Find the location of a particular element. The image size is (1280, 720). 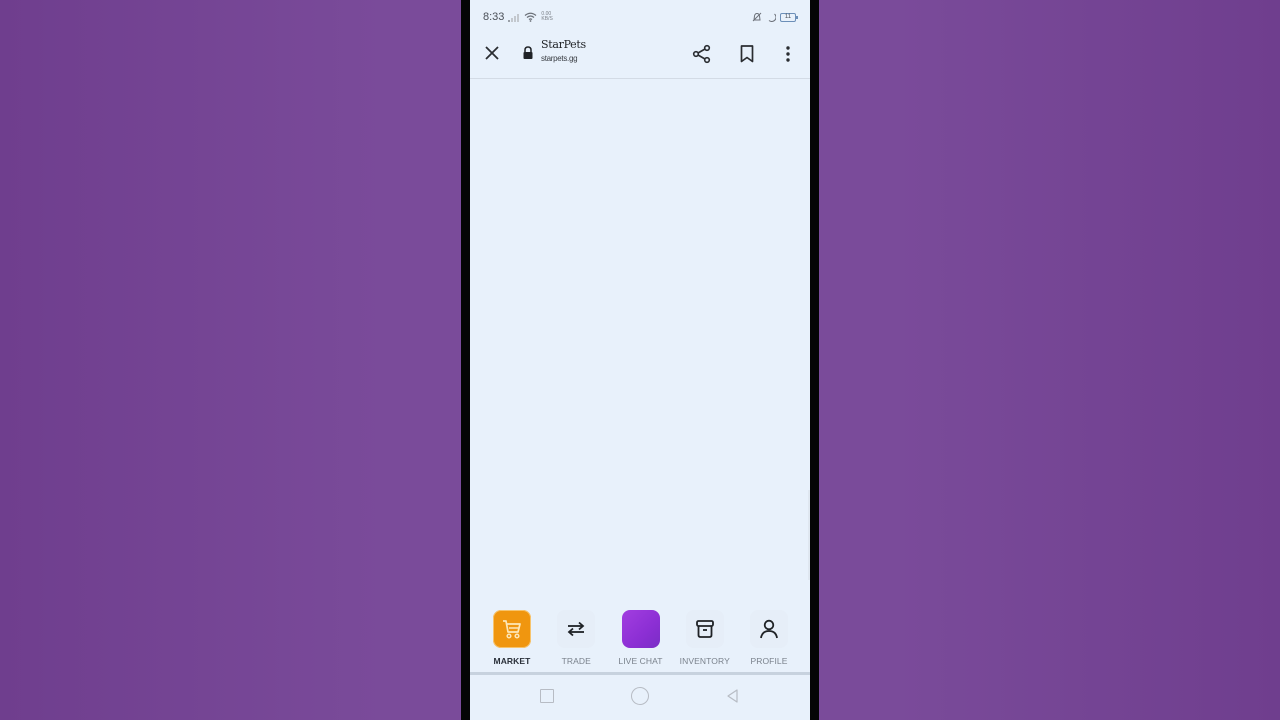

bookmark-icon is located at coordinates (747, 54).